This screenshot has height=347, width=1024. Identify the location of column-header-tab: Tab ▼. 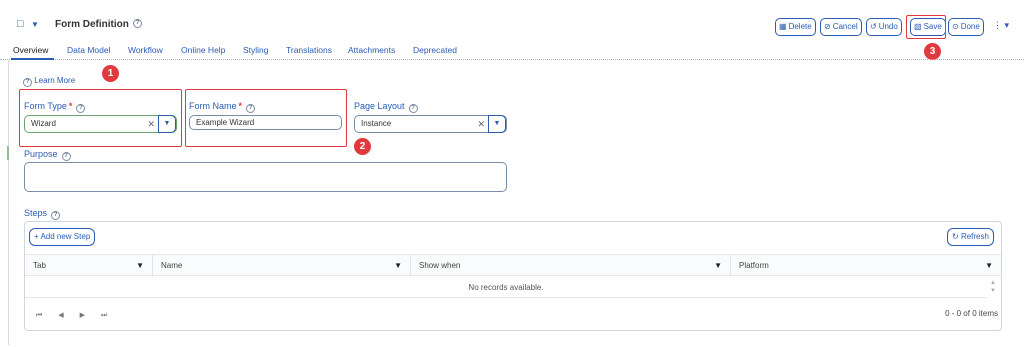
(89, 266).